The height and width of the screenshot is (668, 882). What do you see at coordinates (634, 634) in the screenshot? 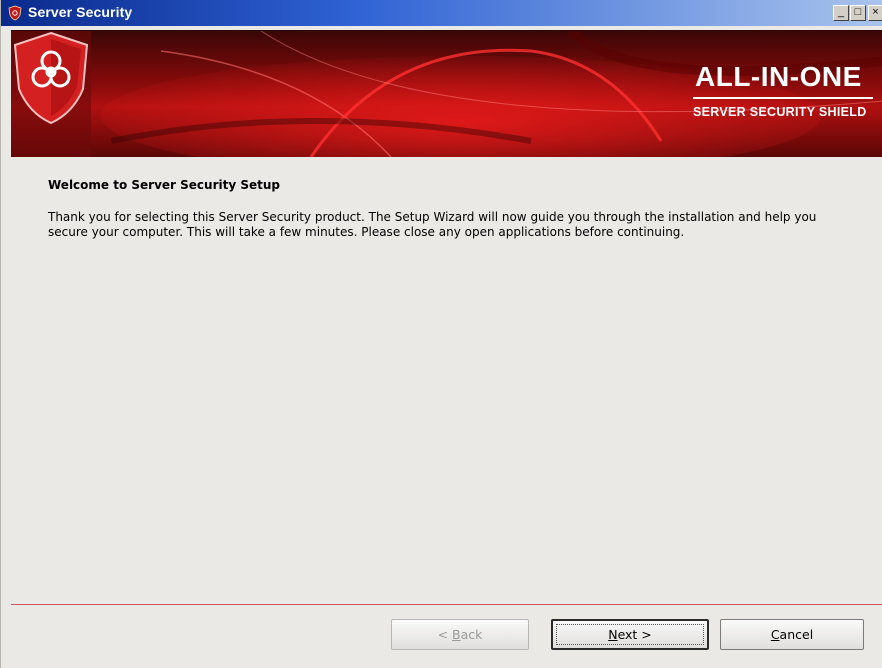
I see `next-button-label: ext >` at bounding box center [634, 634].